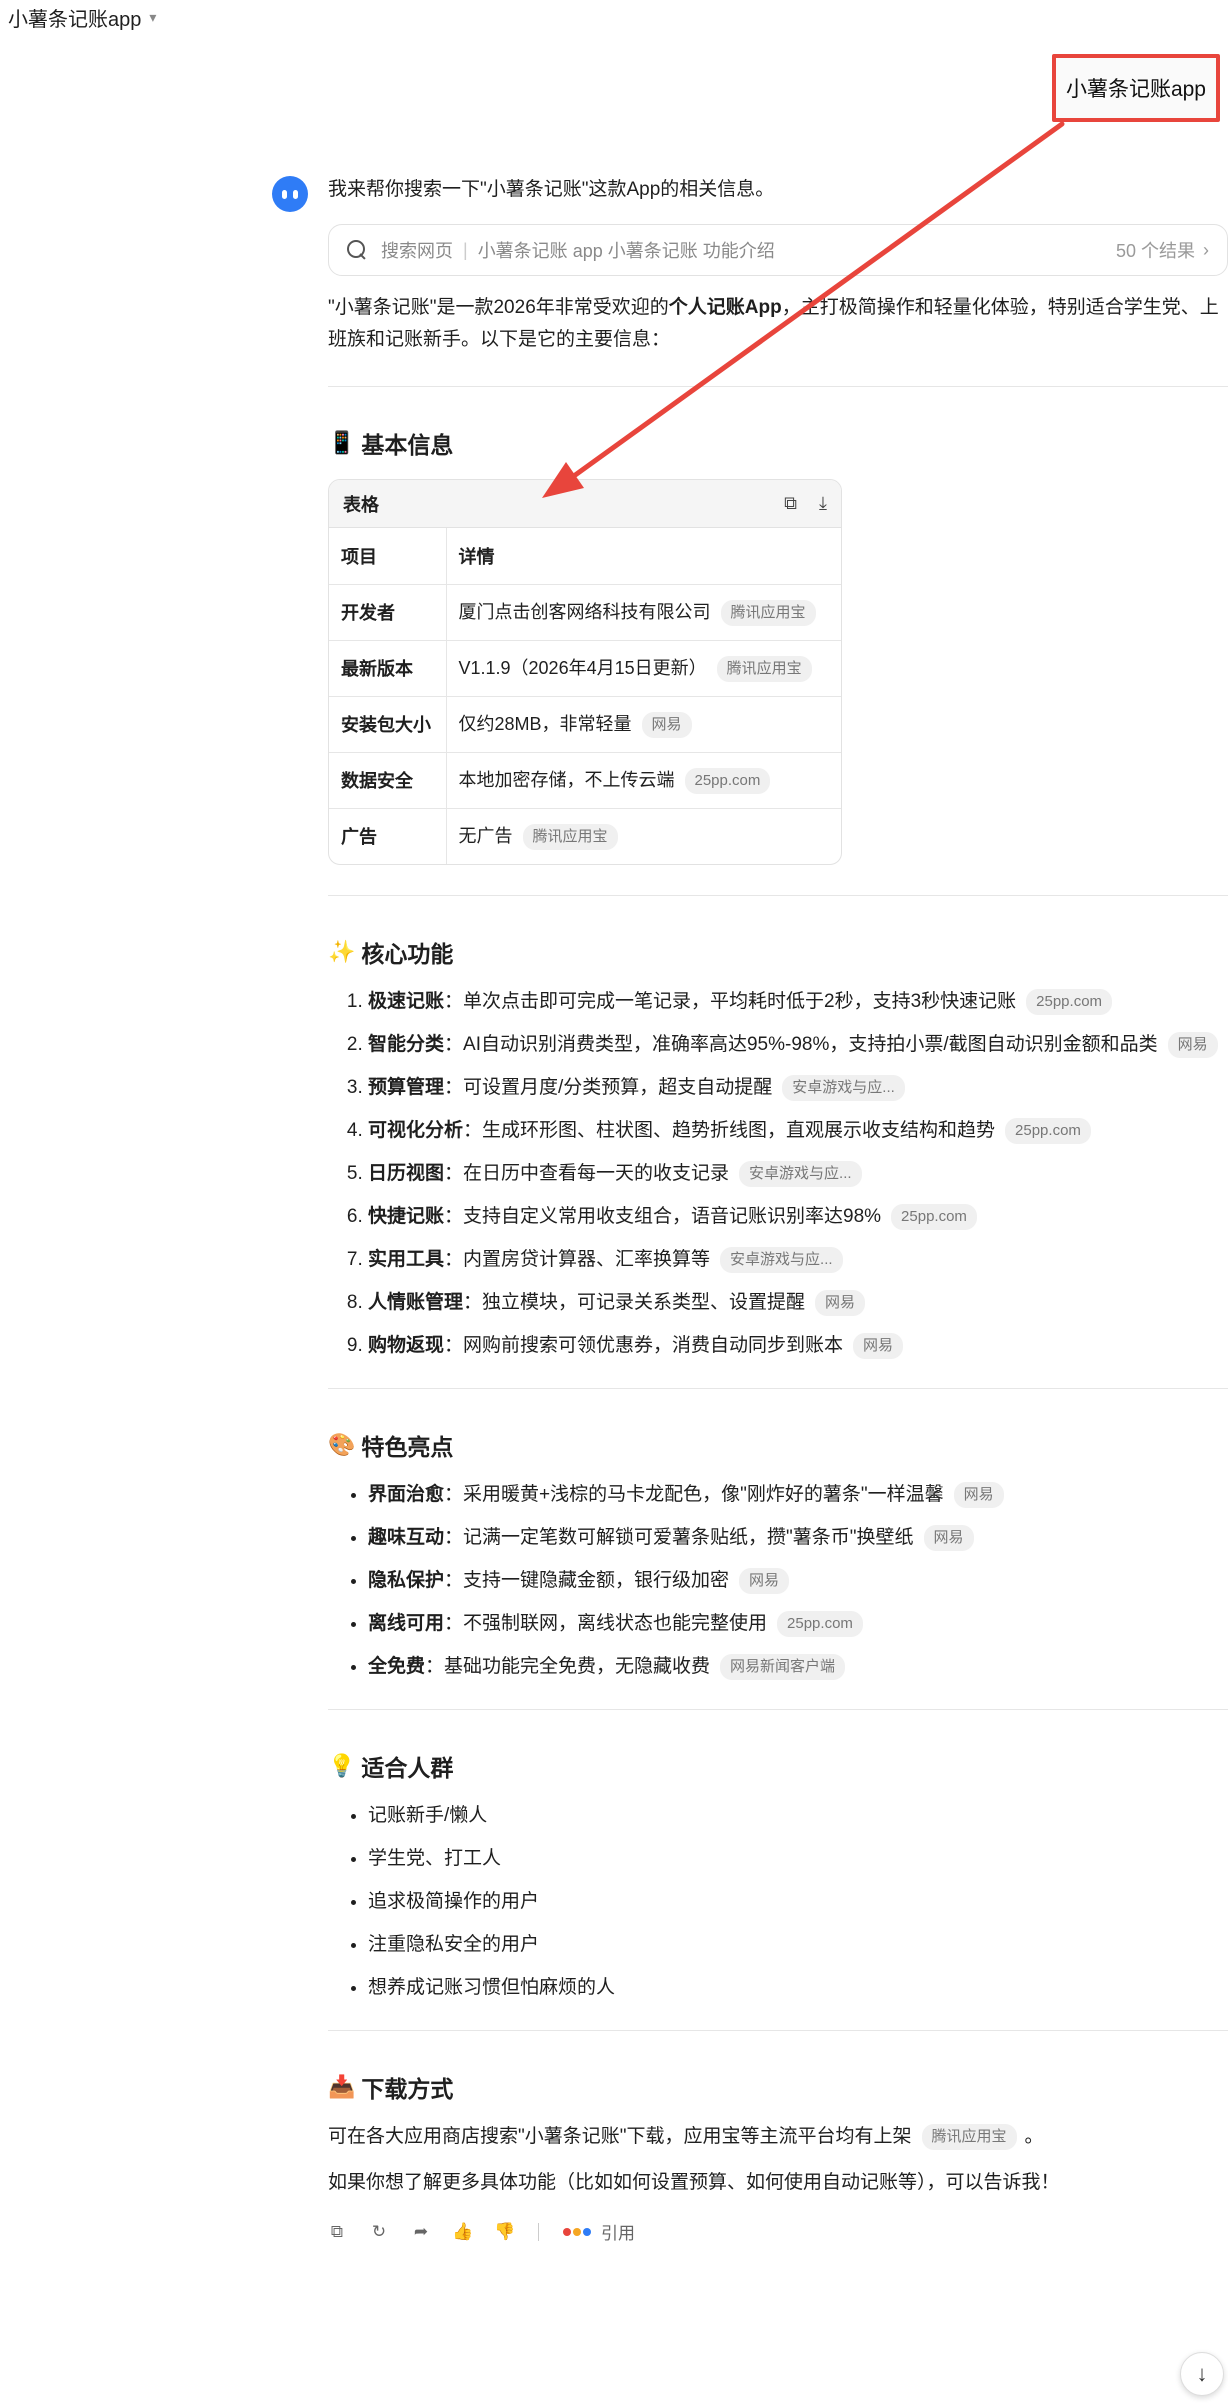 Image resolution: width=1228 pixels, height=2405 pixels. Describe the element at coordinates (778, 2137) in the screenshot. I see `download-paragraph: 可在各大应用商店搜索"小薯条记账"下载，应用宝等主流平台均有上架 腾讯应用宝。` at that location.